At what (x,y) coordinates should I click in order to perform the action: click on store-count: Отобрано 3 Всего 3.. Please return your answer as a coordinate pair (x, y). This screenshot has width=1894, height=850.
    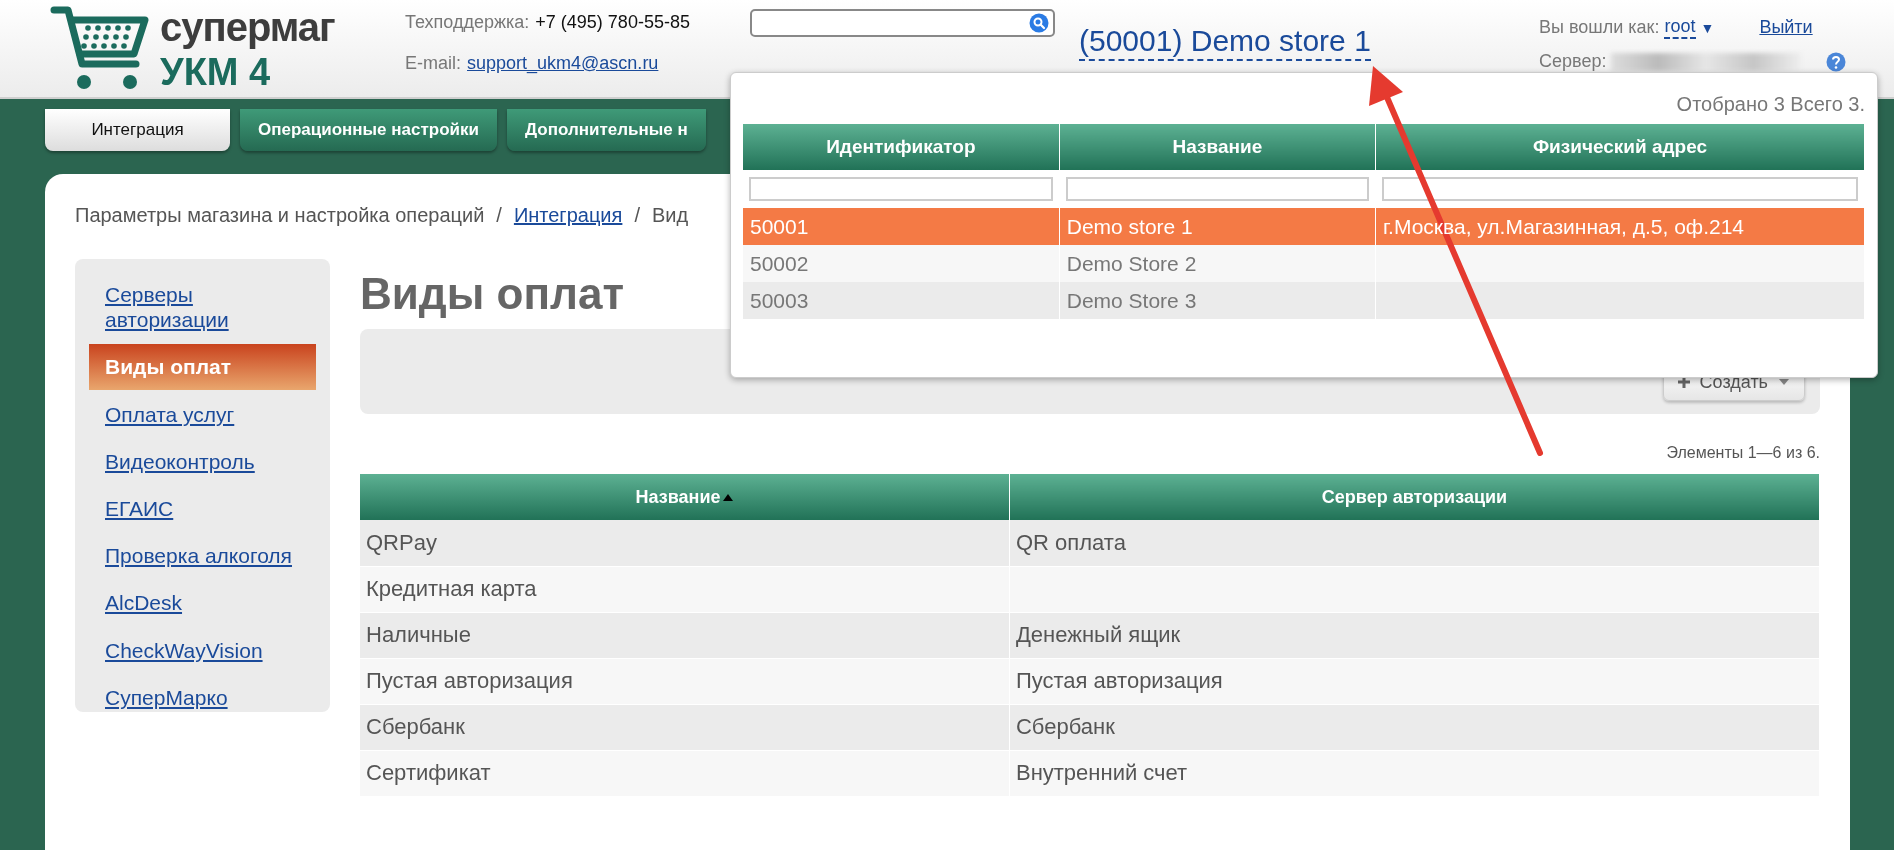
    Looking at the image, I should click on (1770, 104).